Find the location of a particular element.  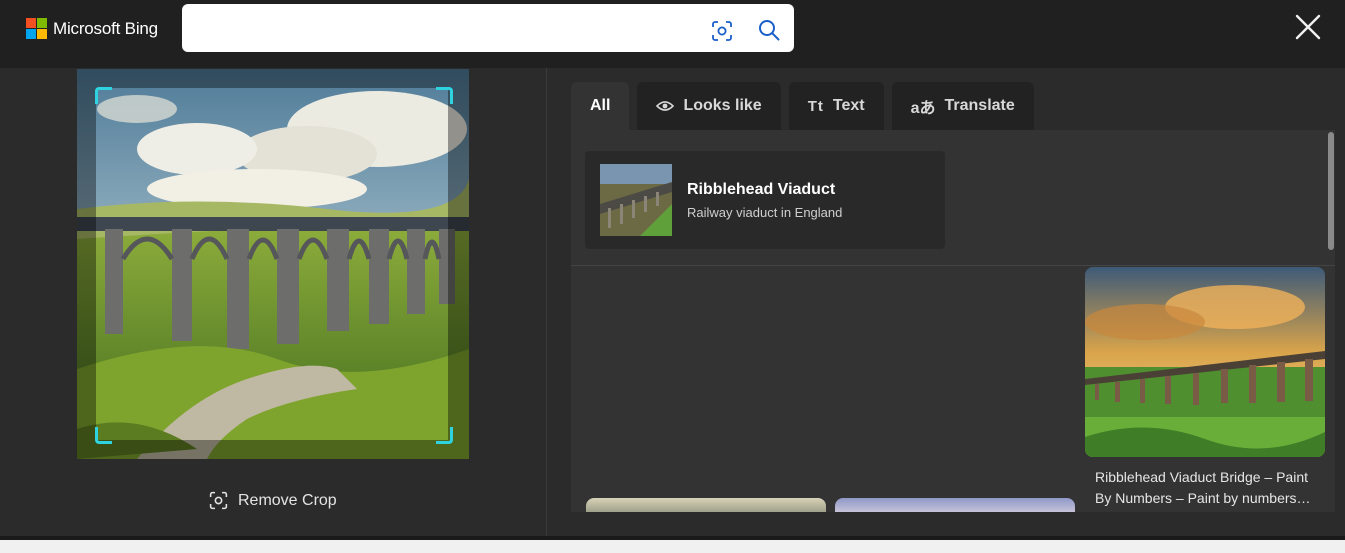

crop-shade-right is located at coordinates (458, 264).